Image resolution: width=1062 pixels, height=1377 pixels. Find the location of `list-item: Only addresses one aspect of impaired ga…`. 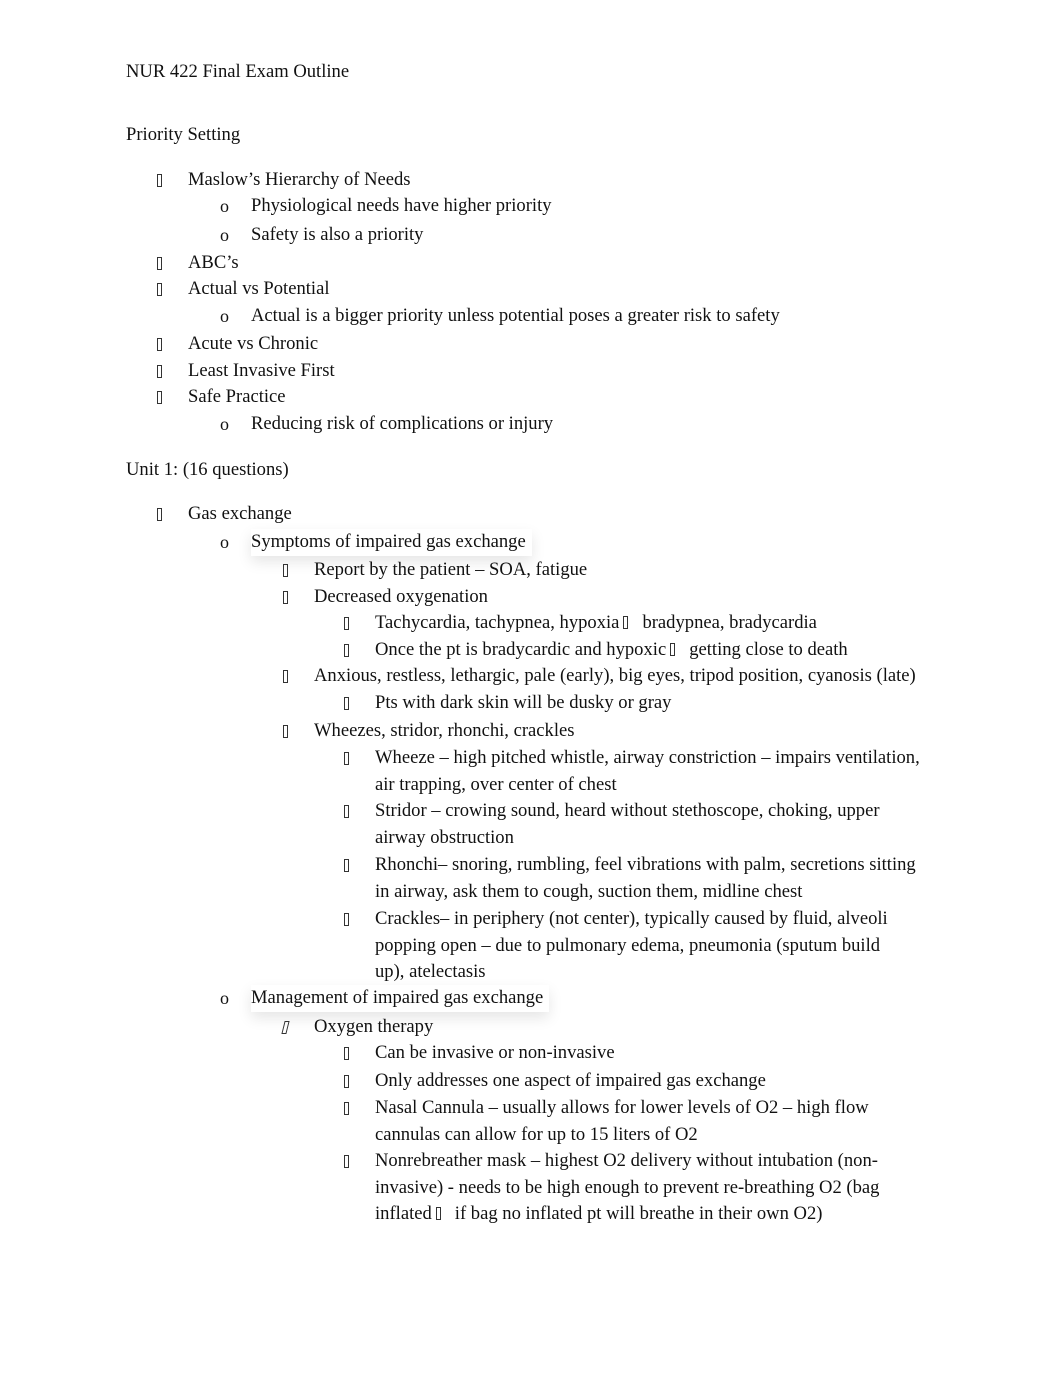

list-item: Only addresses one aspect of impaired ga… is located at coordinates (644, 1081).